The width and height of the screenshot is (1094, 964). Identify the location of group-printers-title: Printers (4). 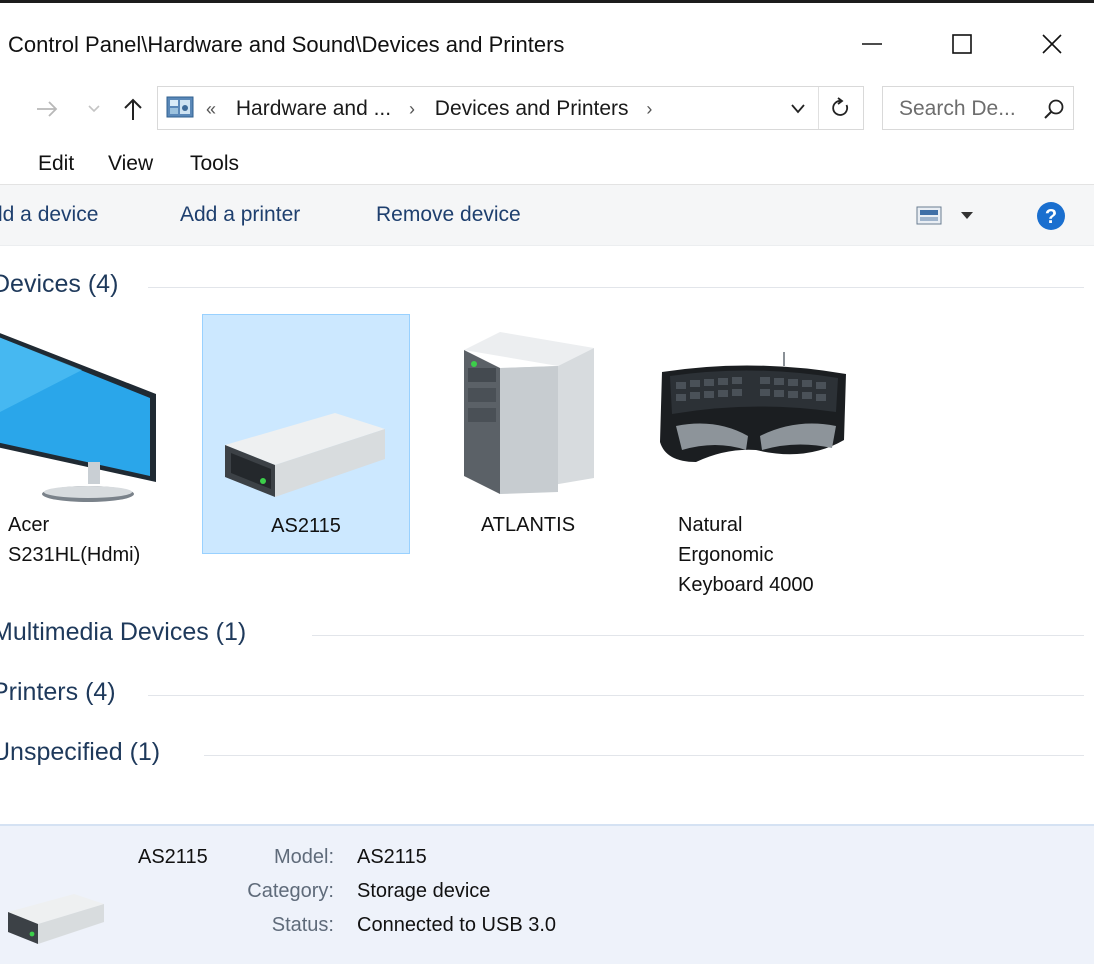
(64, 692).